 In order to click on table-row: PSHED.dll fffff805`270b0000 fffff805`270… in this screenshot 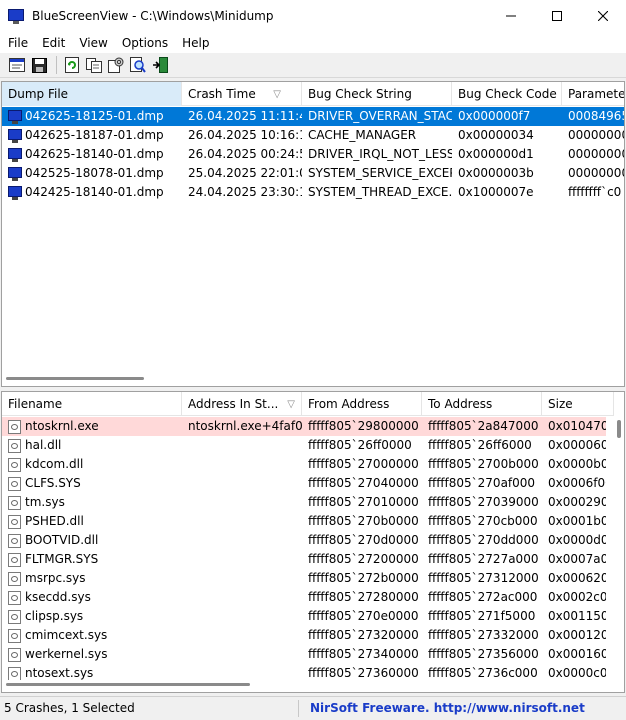, I will do `click(304, 521)`.